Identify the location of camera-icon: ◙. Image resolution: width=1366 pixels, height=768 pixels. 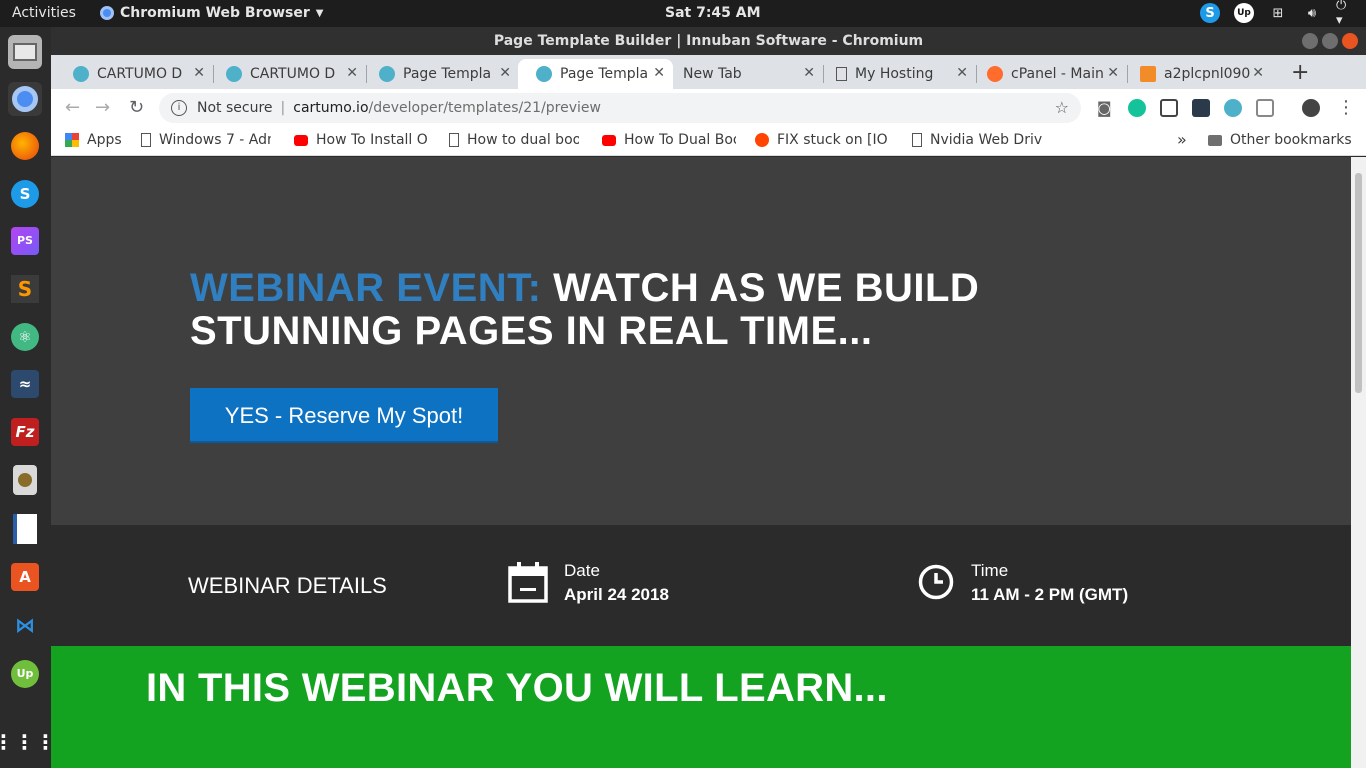
(1106, 108).